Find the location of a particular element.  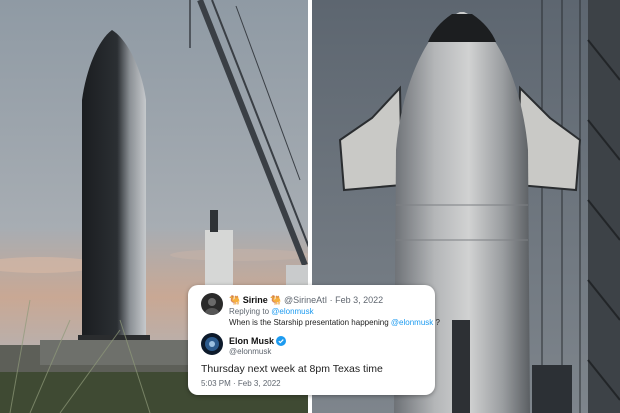

answer-handle: @elonmusk is located at coordinates (250, 351).